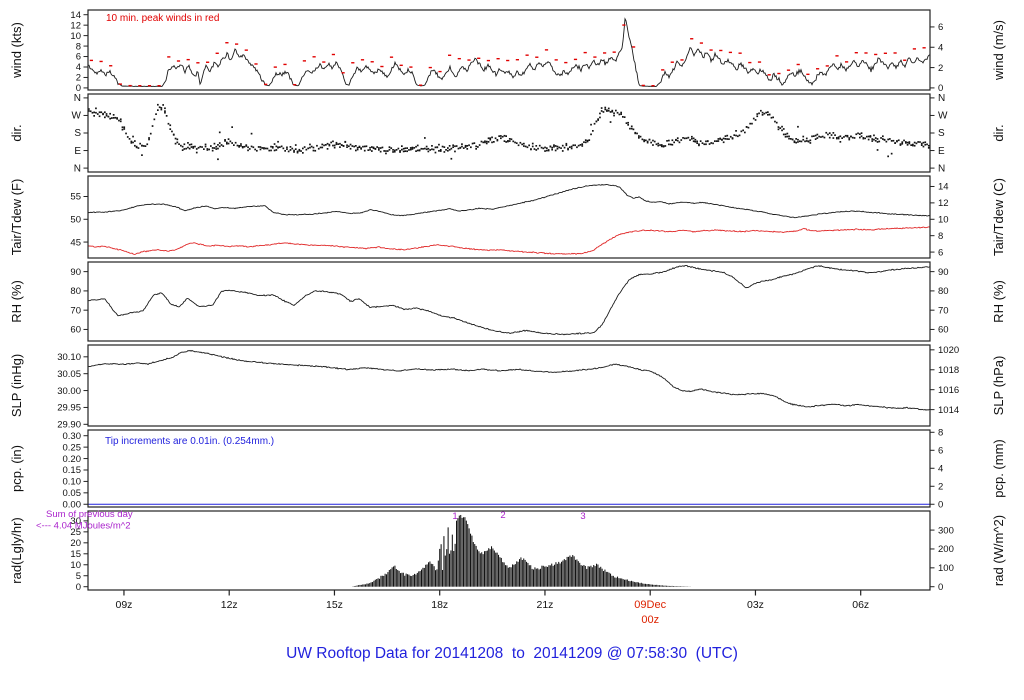 The height and width of the screenshot is (700, 1024). Describe the element at coordinates (940, 504) in the screenshot. I see `right-tick-label-pcp: 0` at that location.